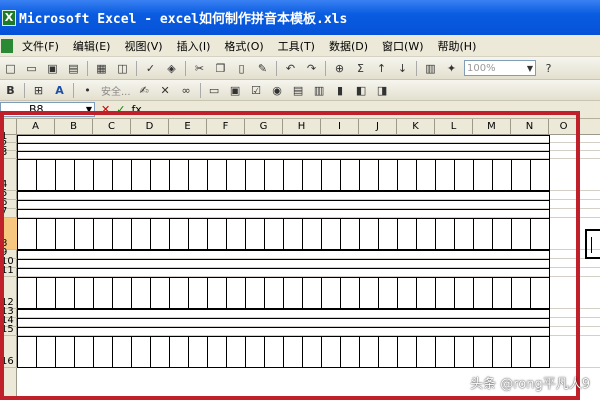 This screenshot has height=400, width=600. I want to click on form-label-icon: ▭, so click(214, 90).